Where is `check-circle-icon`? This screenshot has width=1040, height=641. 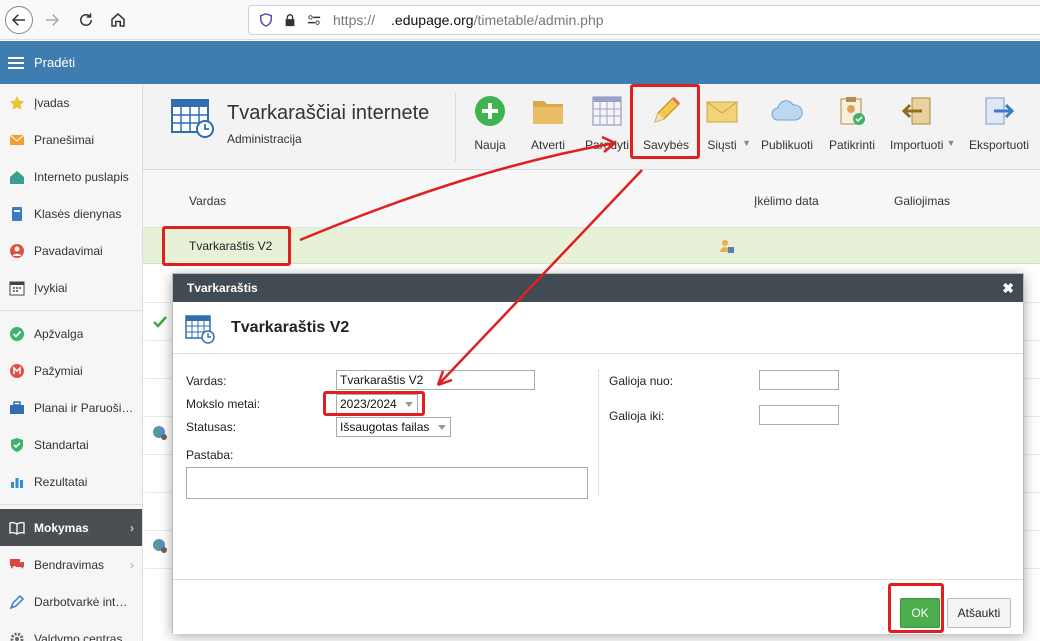
check-circle-icon is located at coordinates (17, 334).